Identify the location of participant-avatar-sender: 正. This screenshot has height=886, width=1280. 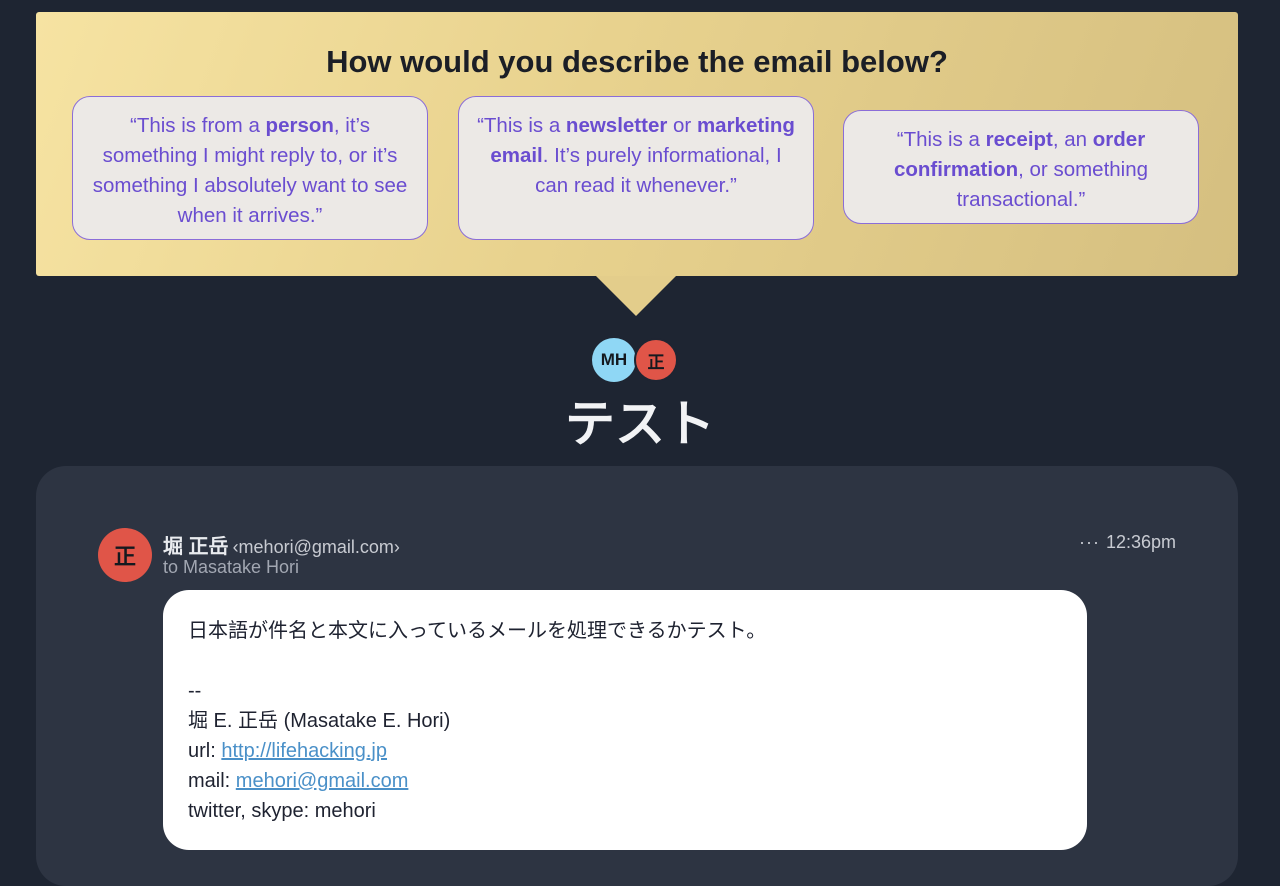
(656, 360).